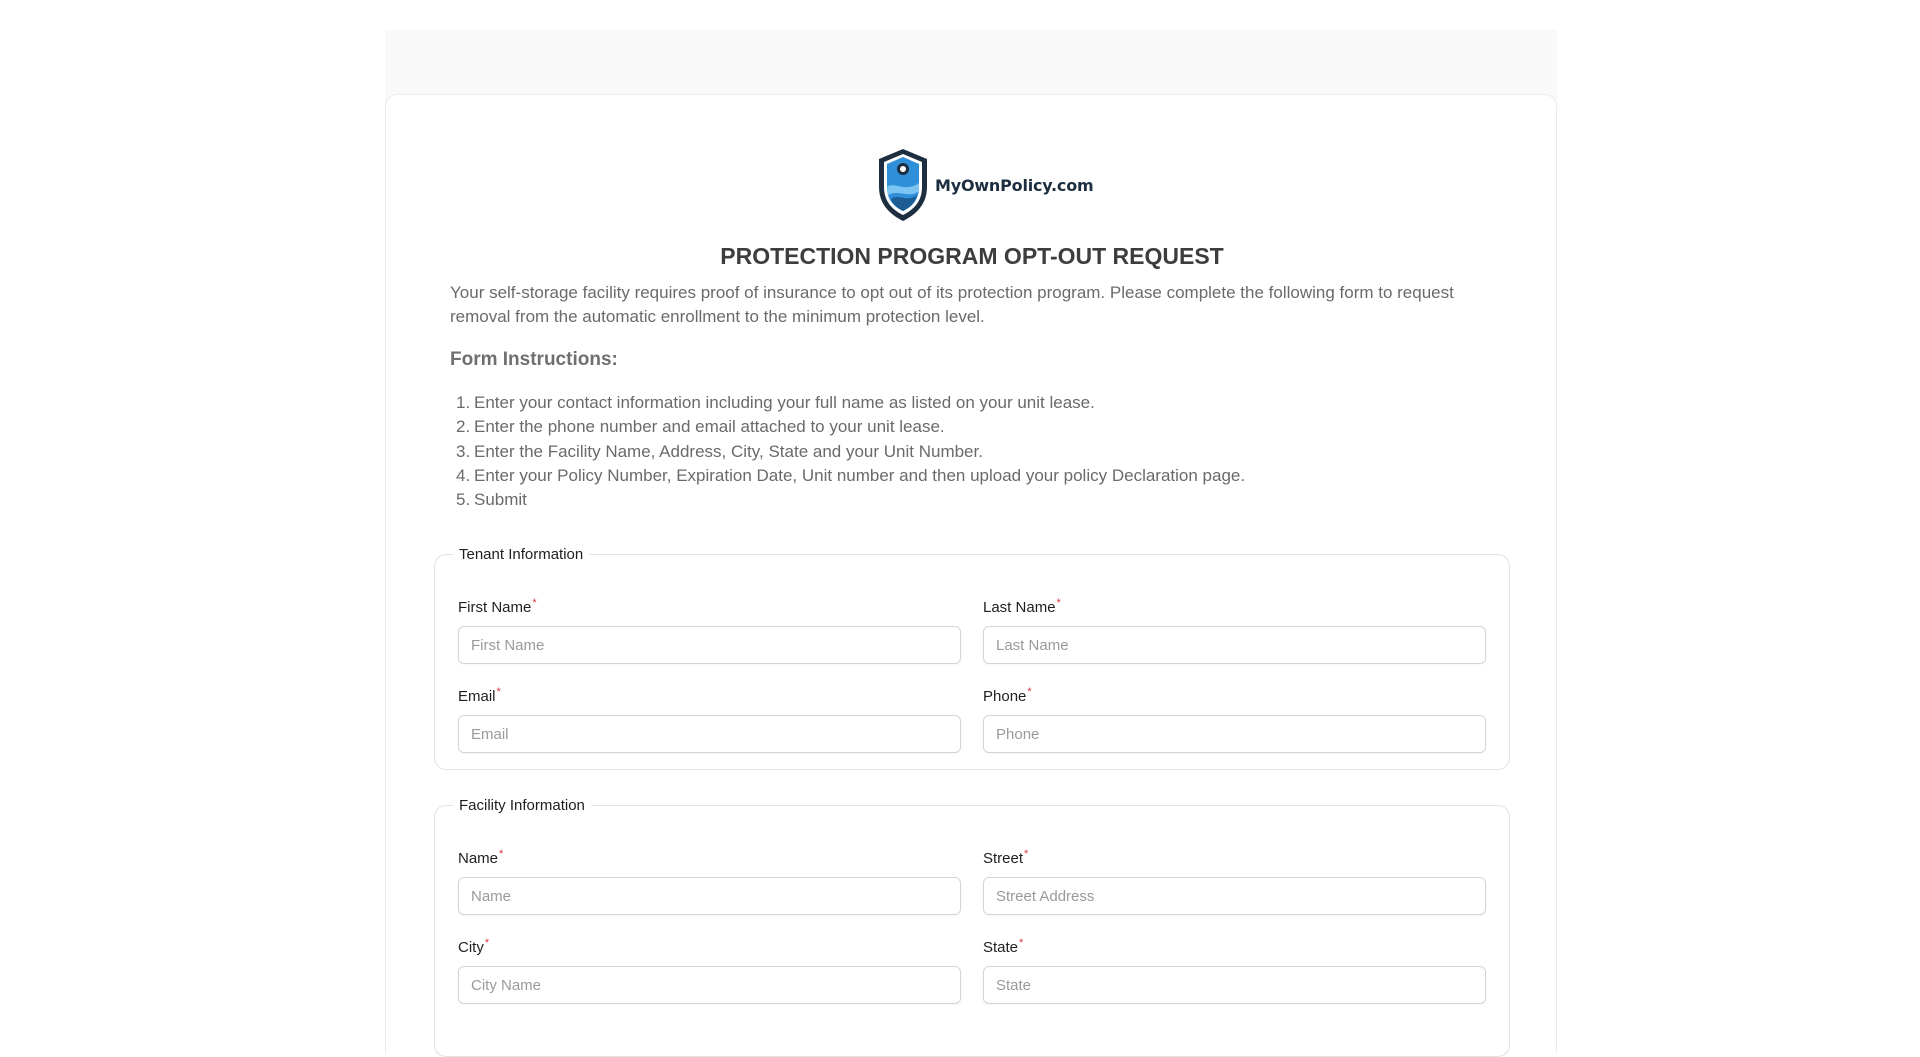 The width and height of the screenshot is (1920, 1057). What do you see at coordinates (1234, 896) in the screenshot?
I see `street-input` at bounding box center [1234, 896].